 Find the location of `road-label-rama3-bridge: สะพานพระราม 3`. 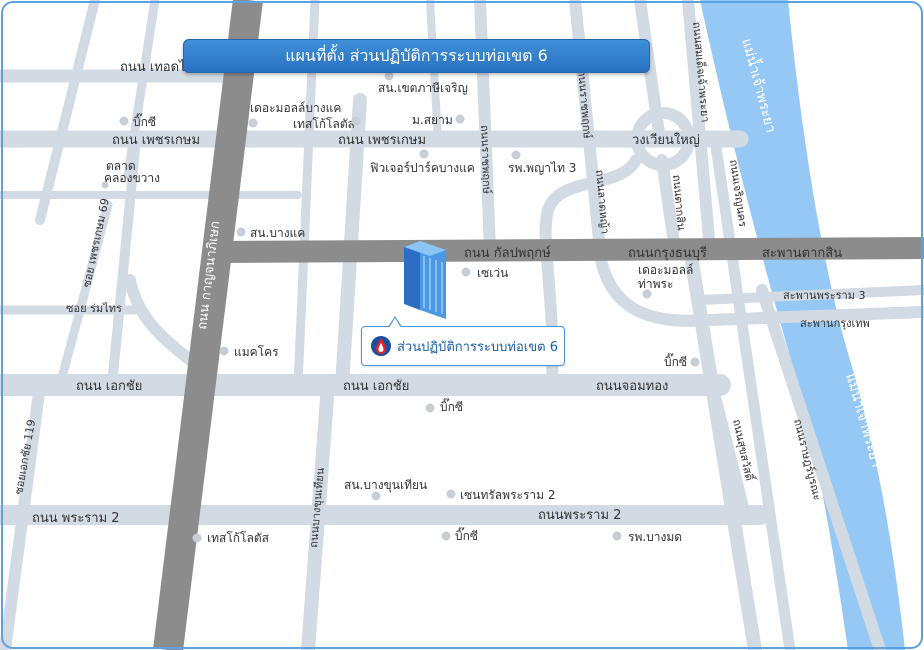

road-label-rama3-bridge: สะพานพระราม 3 is located at coordinates (824, 295).